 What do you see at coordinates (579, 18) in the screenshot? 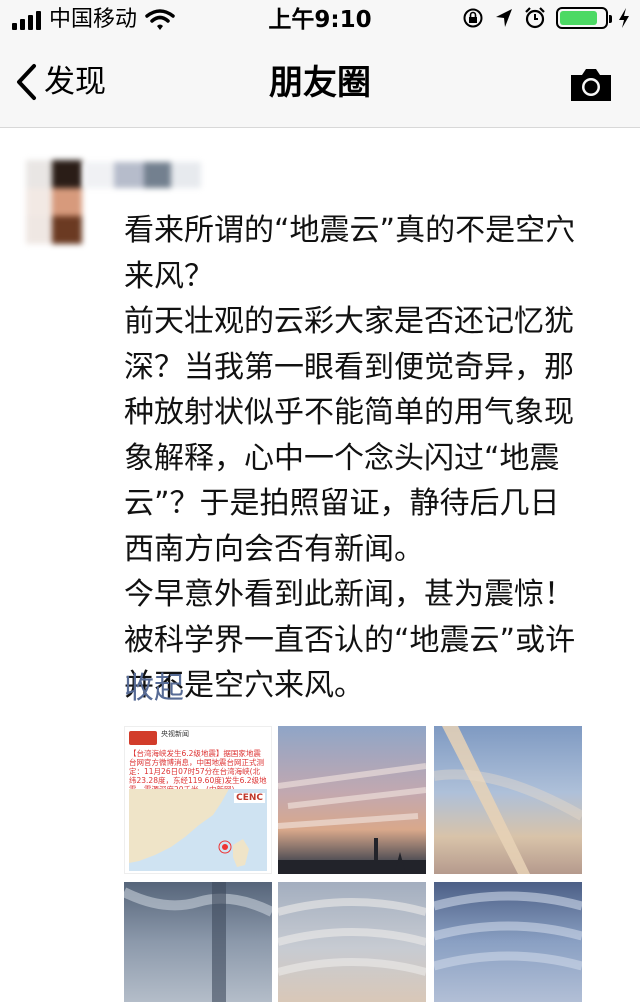
I see `battery-fill` at bounding box center [579, 18].